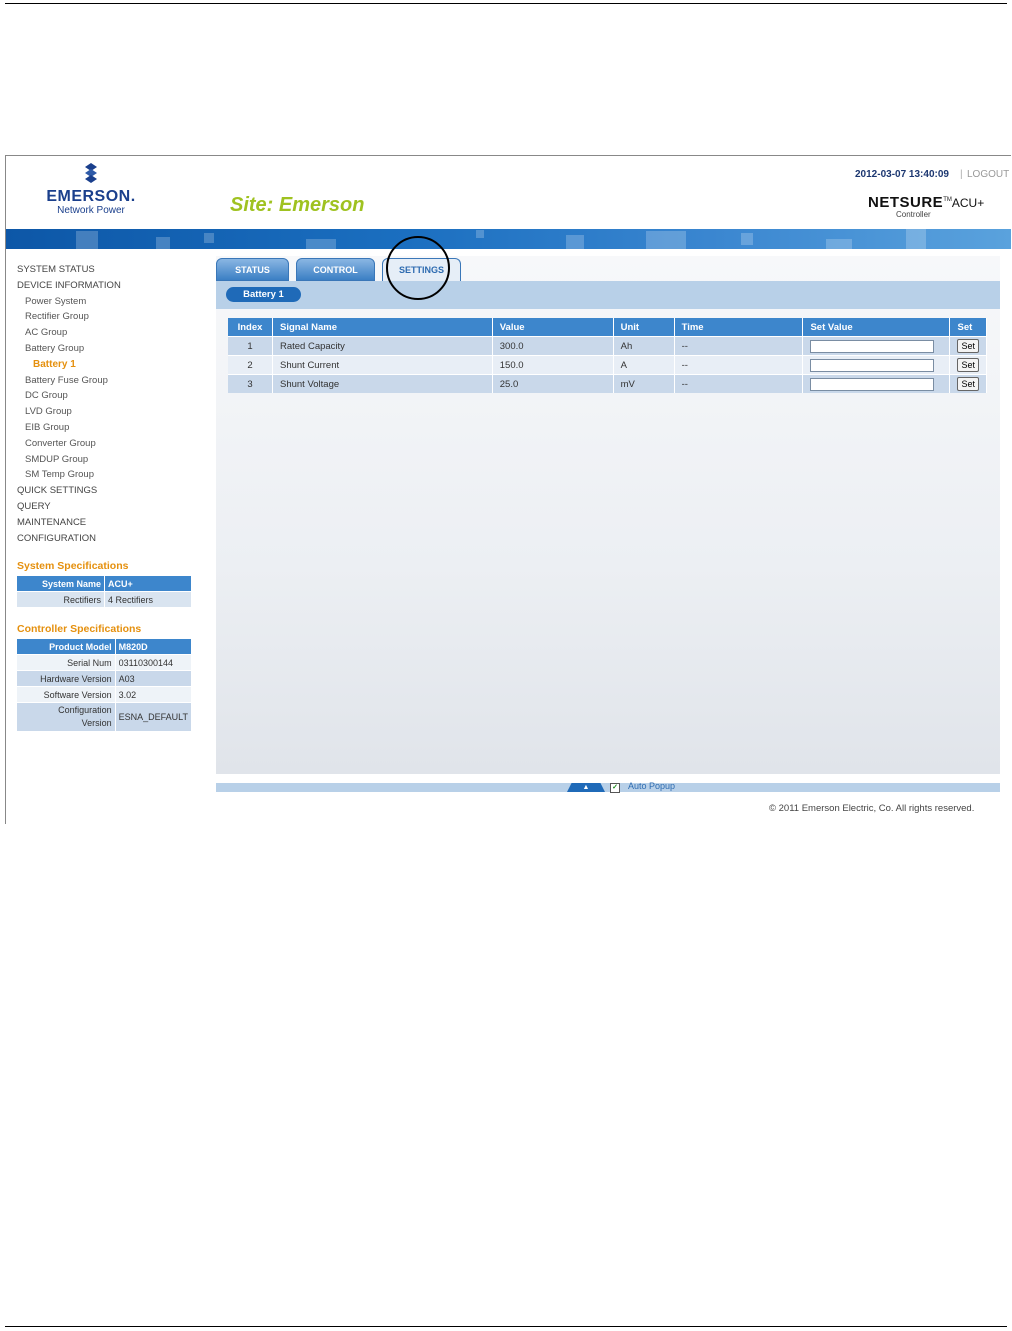 The image size is (1012, 1331). I want to click on tab-bar: STATUS CONTROL SETTINGS, so click(608, 269).